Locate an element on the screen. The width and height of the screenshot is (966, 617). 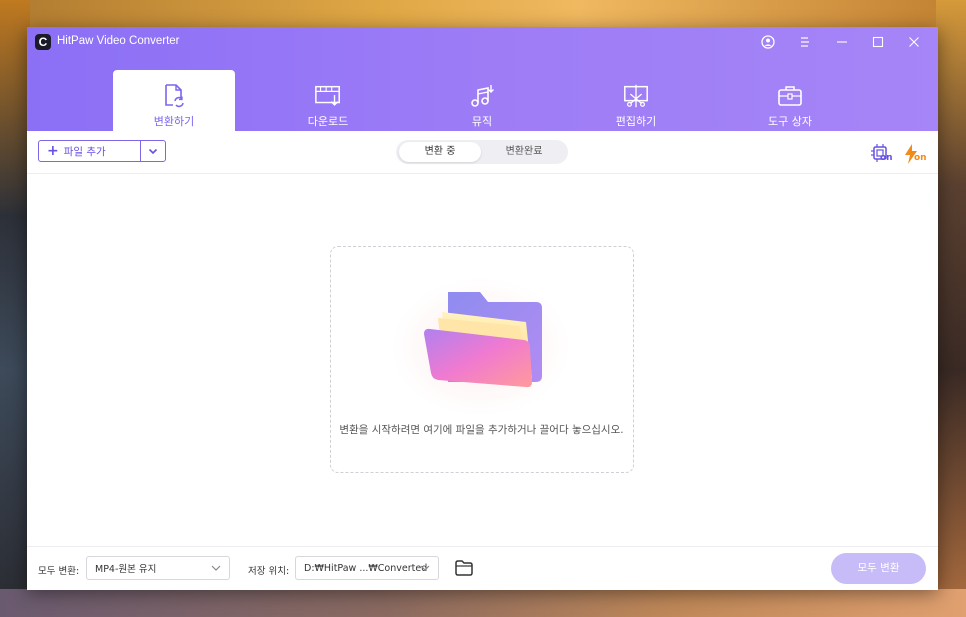
tab-toolbox: 도구 상자 is located at coordinates (790, 100).